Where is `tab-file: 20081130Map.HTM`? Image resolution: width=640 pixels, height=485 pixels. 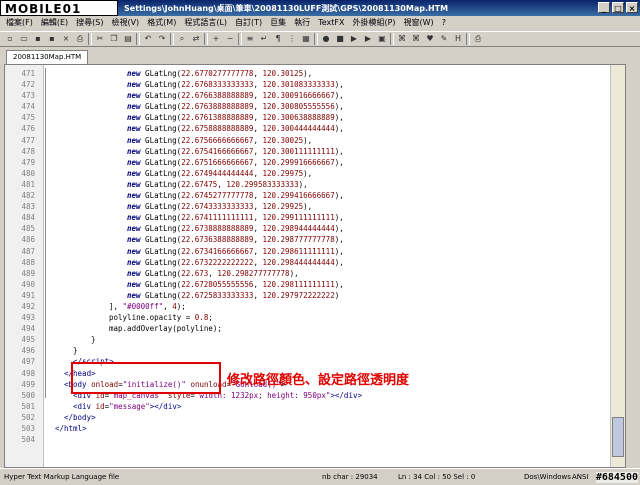 tab-file: 20081130Map.HTM is located at coordinates (47, 57).